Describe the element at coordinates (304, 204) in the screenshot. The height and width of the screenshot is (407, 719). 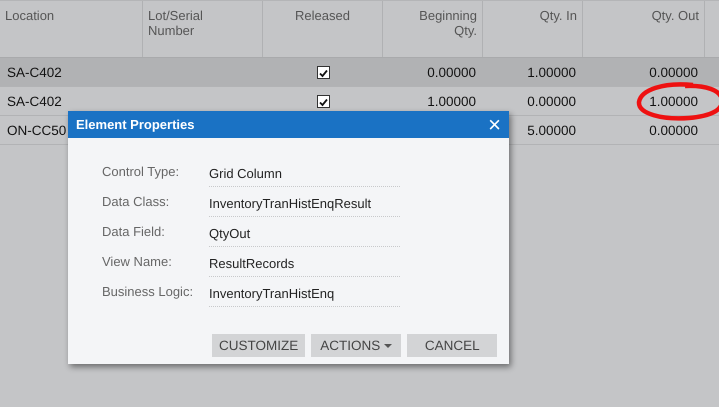
I see `property-value: InventoryTranHistEnqResult` at that location.